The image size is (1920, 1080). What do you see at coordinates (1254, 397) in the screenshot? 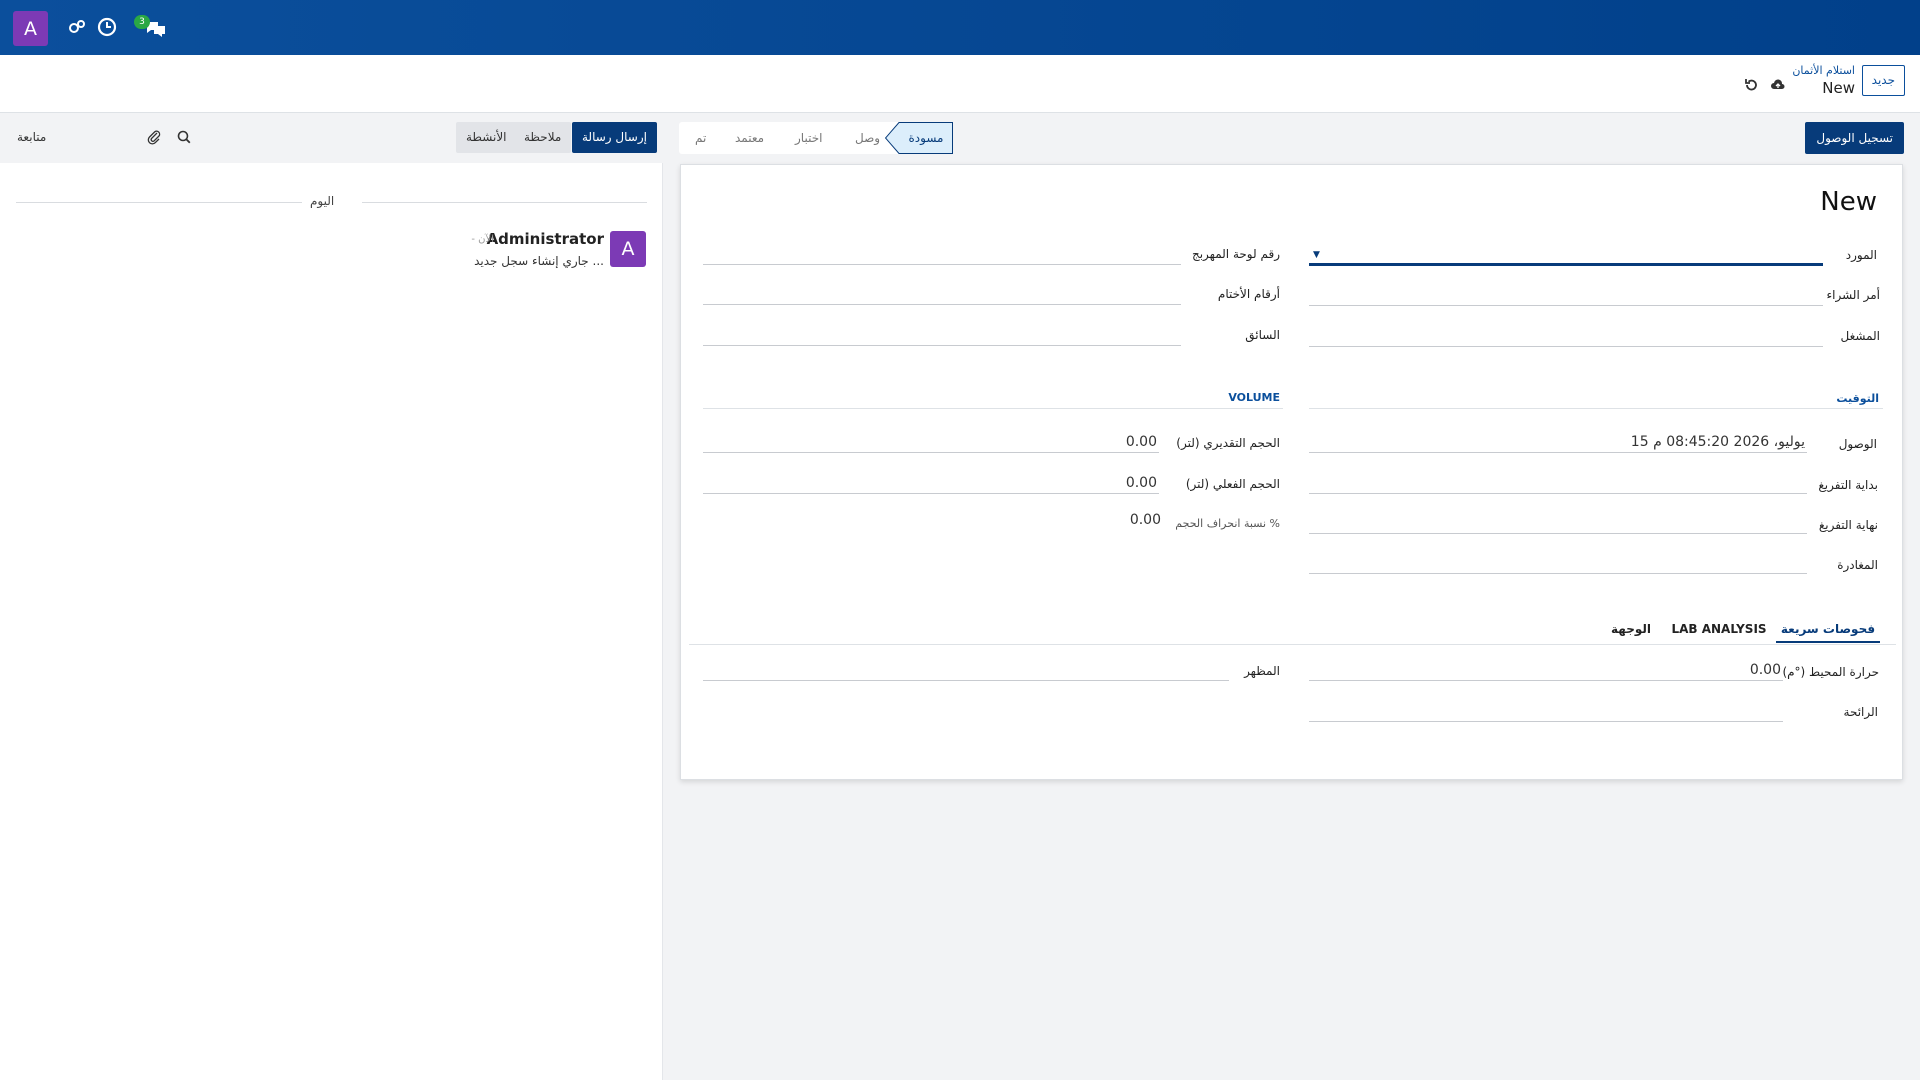
I see `volume-section-title: VOLUME` at bounding box center [1254, 397].